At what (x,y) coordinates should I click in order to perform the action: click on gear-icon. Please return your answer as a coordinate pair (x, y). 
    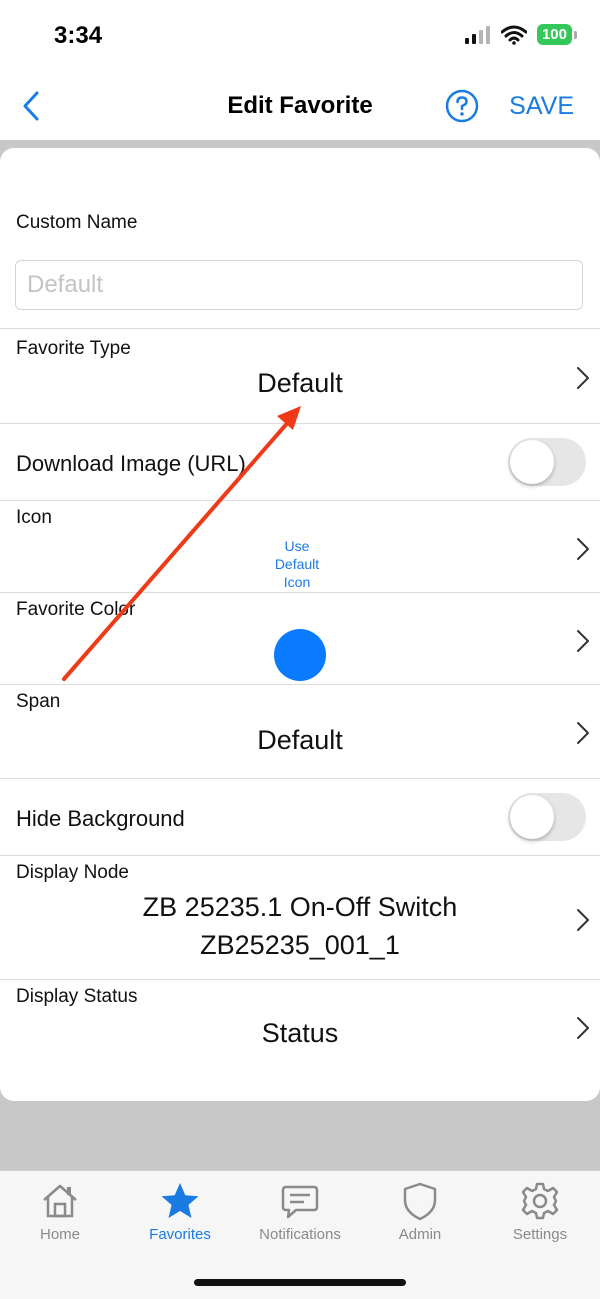
    Looking at the image, I should click on (540, 1201).